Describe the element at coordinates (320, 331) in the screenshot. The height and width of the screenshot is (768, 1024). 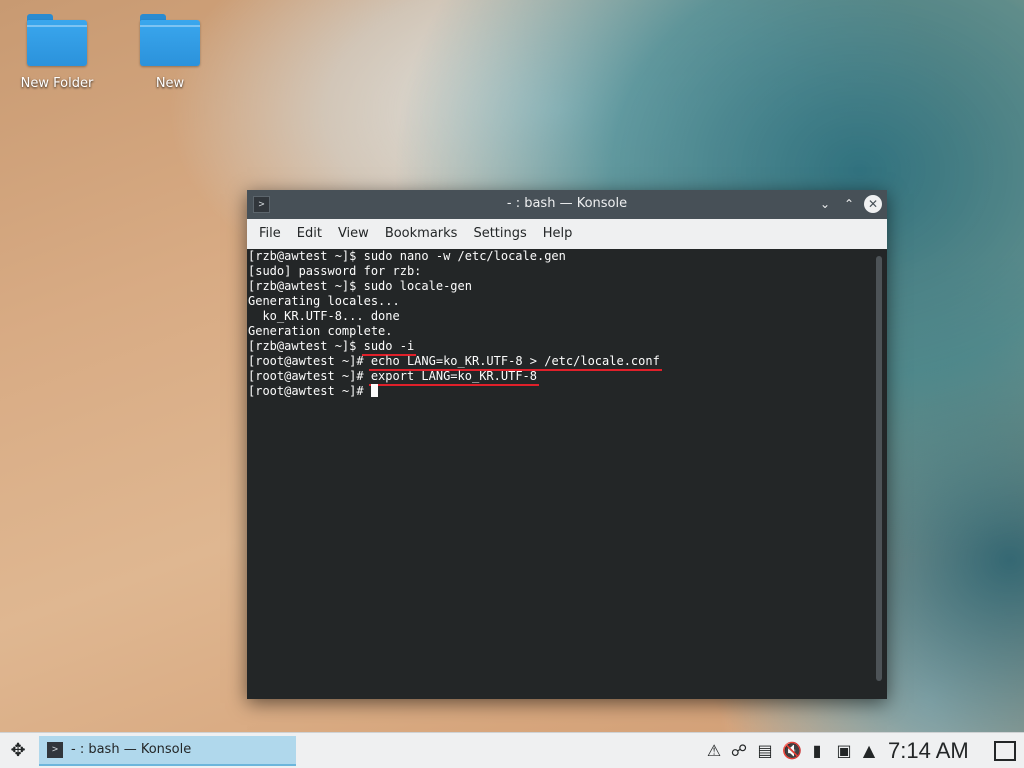
I see `terminal-line: Generation complete.` at that location.